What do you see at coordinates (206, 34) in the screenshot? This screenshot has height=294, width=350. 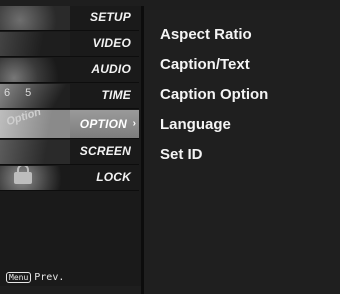 I see `menu-item-aspect-ratio: Aspect Ratio` at bounding box center [206, 34].